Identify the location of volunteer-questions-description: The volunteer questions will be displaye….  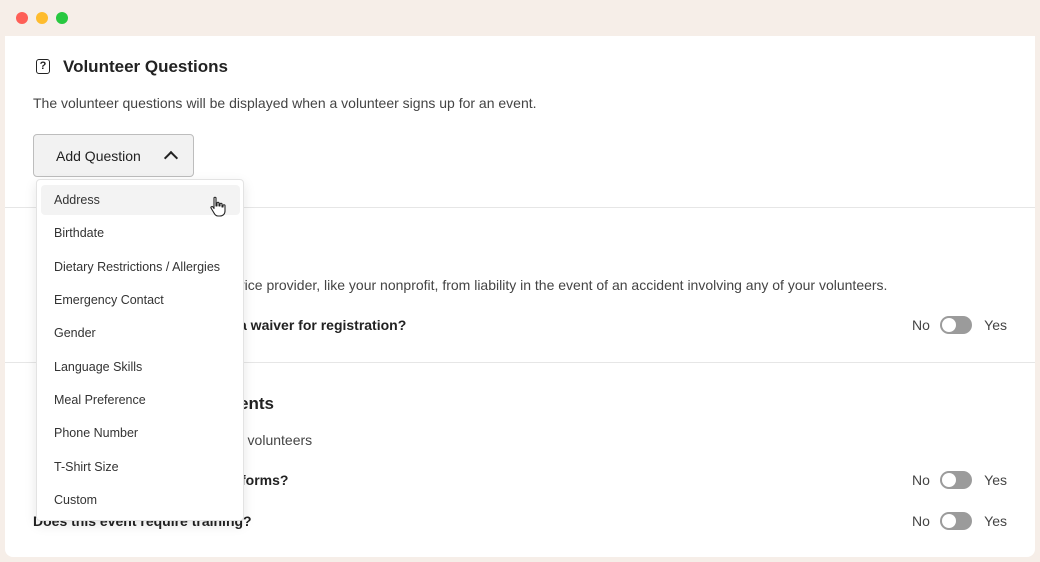
(285, 103).